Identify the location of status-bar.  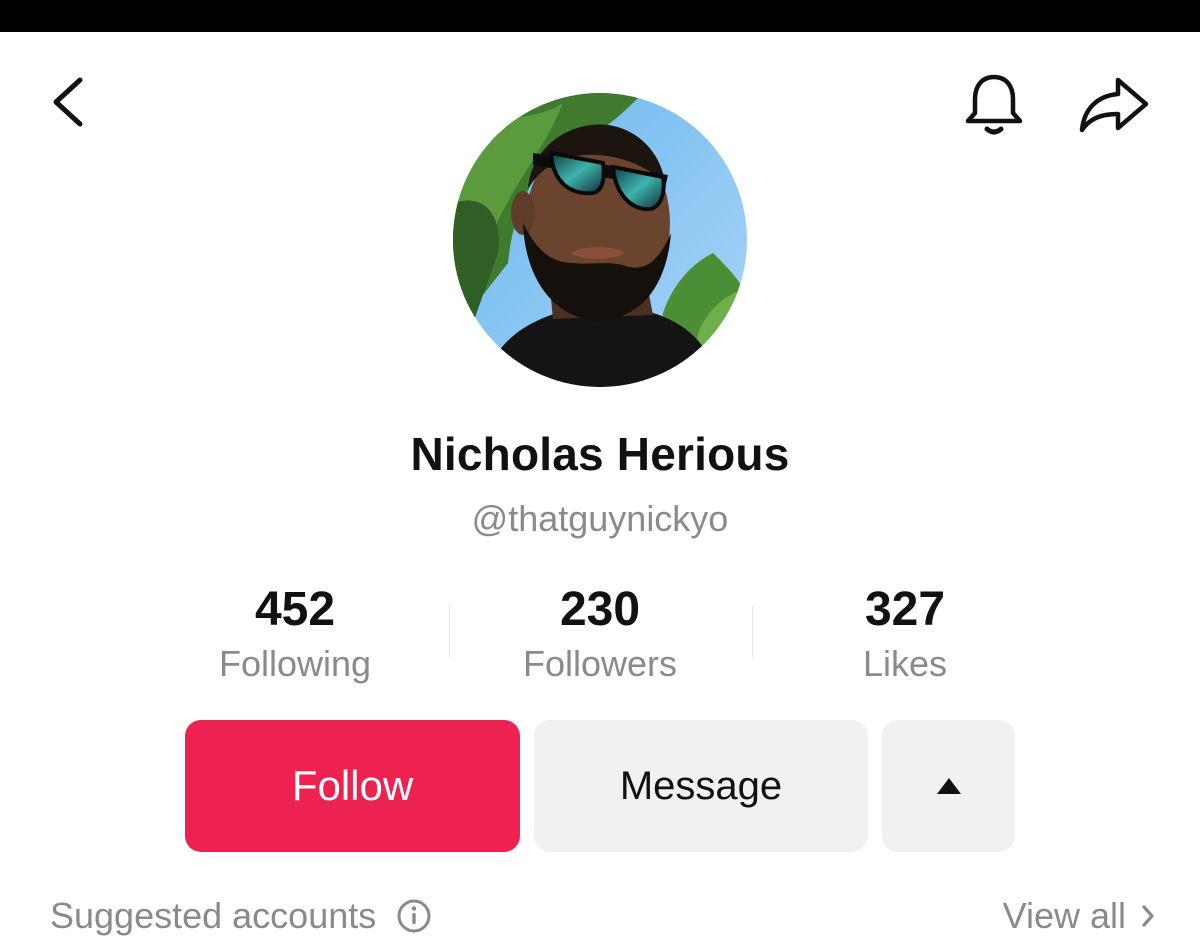
(600, 16).